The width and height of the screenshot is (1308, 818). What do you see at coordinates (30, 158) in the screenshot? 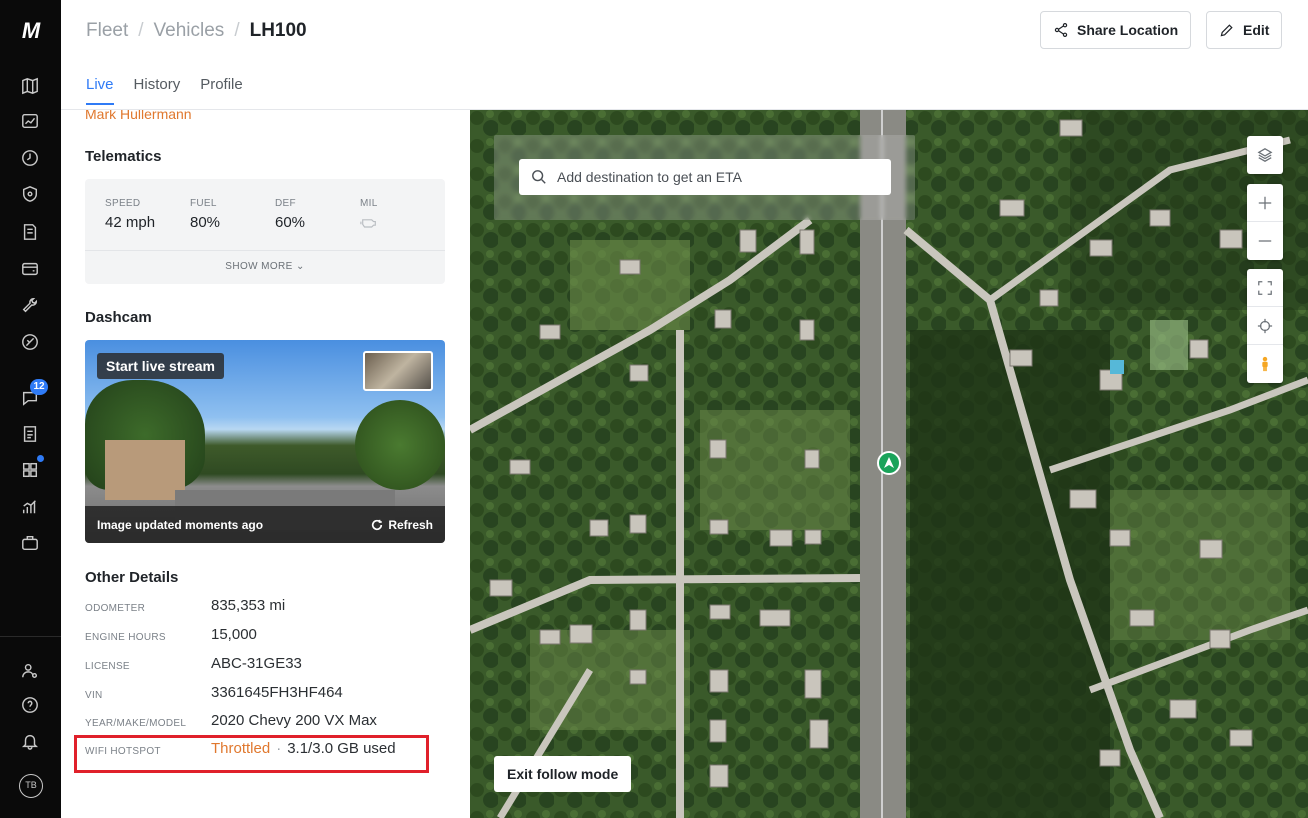
I see `clock-icon` at bounding box center [30, 158].